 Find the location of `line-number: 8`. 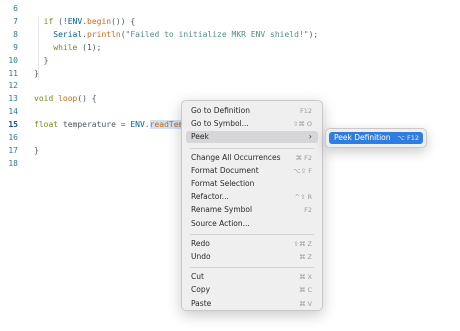

line-number: 8 is located at coordinates (15, 34).